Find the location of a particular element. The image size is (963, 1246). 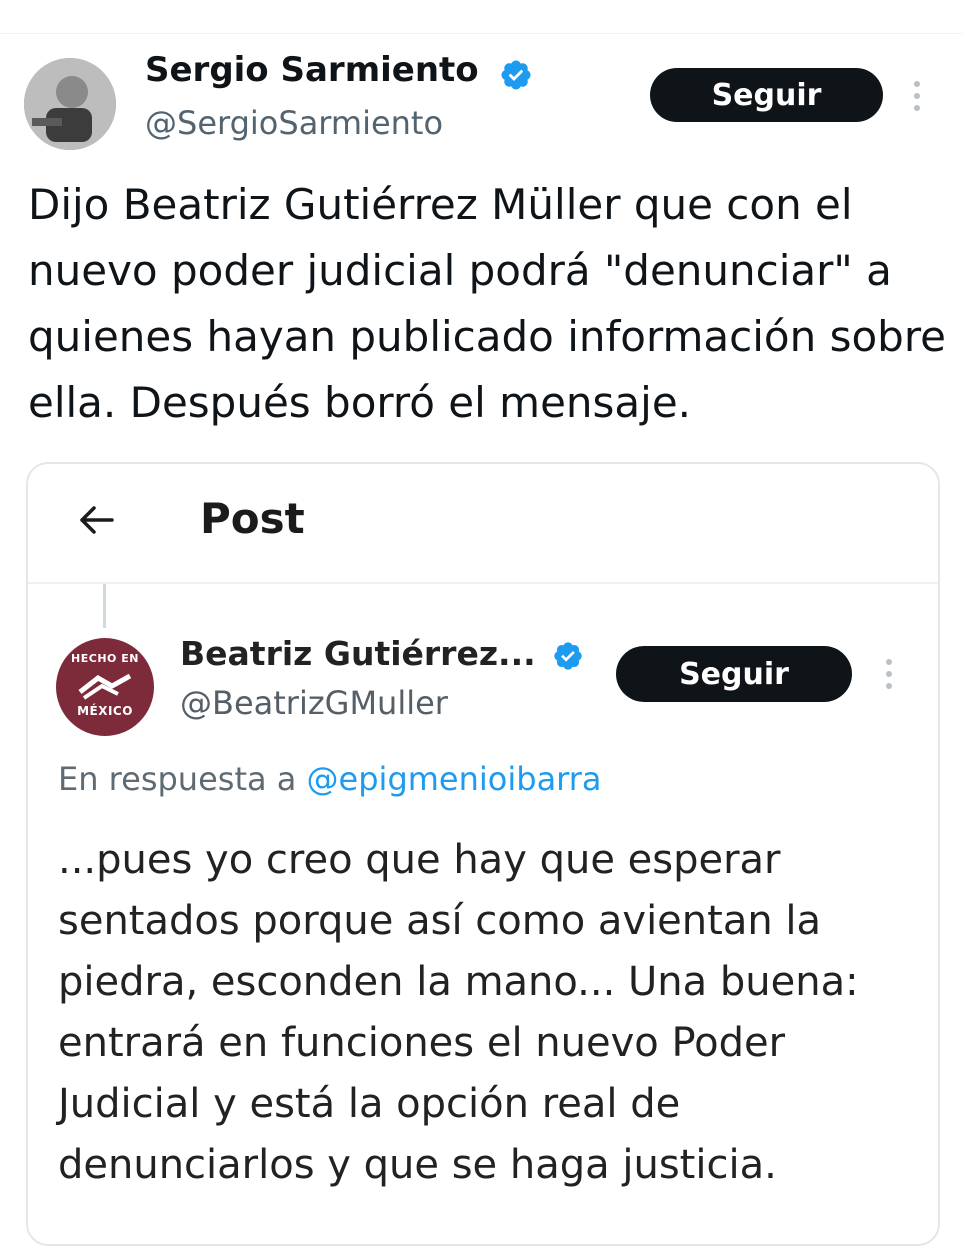

avatar-text-top: HECHO EN is located at coordinates (105, 658).